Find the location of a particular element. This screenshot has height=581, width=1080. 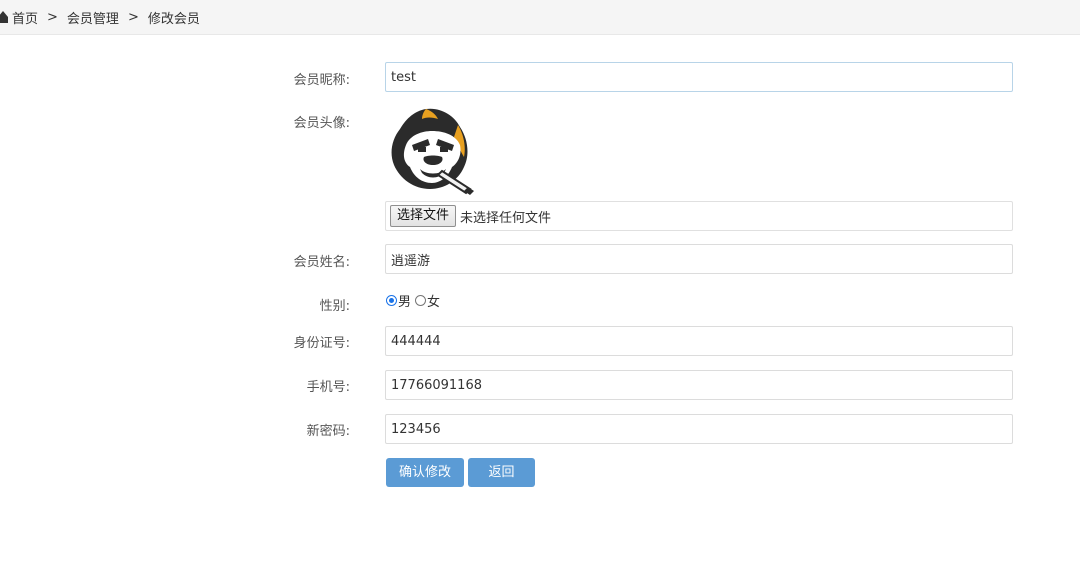

avatar-file-chooser: 选择文件 未选择任何文件 is located at coordinates (699, 216).